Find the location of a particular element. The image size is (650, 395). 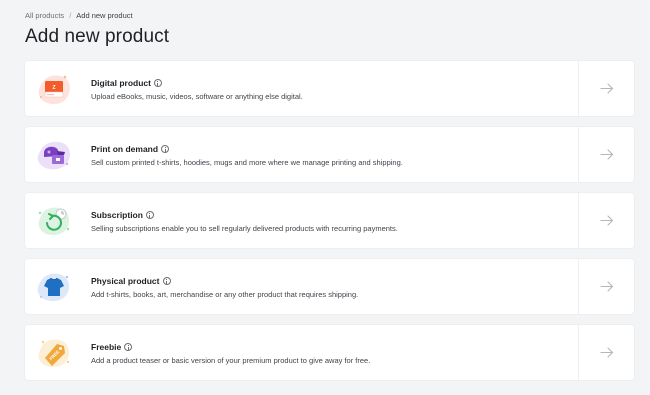

print-on-demand-icon is located at coordinates (54, 155).